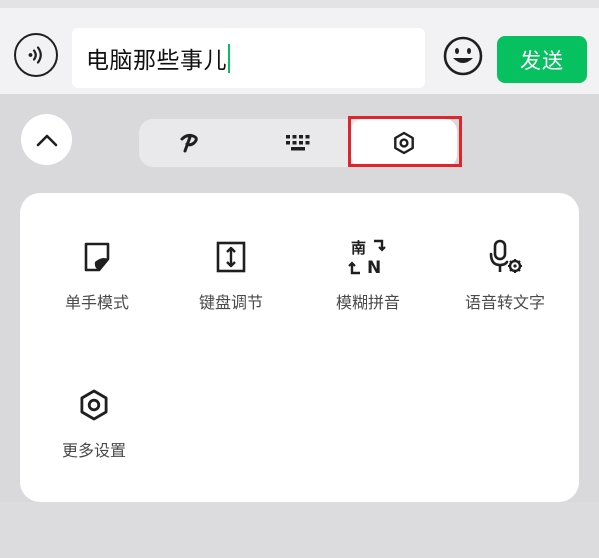 The image size is (599, 558). What do you see at coordinates (405, 141) in the screenshot?
I see `annotation-highlight-box` at bounding box center [405, 141].